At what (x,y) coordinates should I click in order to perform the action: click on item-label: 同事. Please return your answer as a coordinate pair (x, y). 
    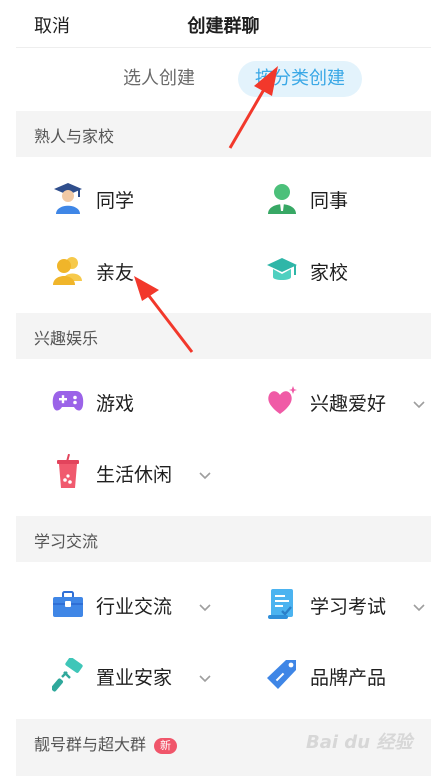
    Looking at the image, I should click on (329, 201).